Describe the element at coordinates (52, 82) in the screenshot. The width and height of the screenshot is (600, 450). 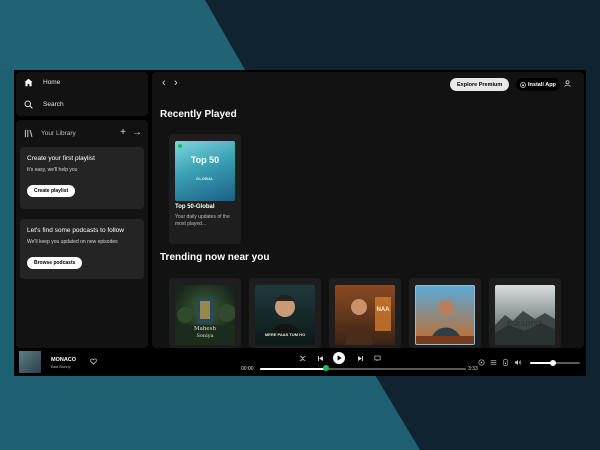
I see `nav-home-label: Home` at that location.